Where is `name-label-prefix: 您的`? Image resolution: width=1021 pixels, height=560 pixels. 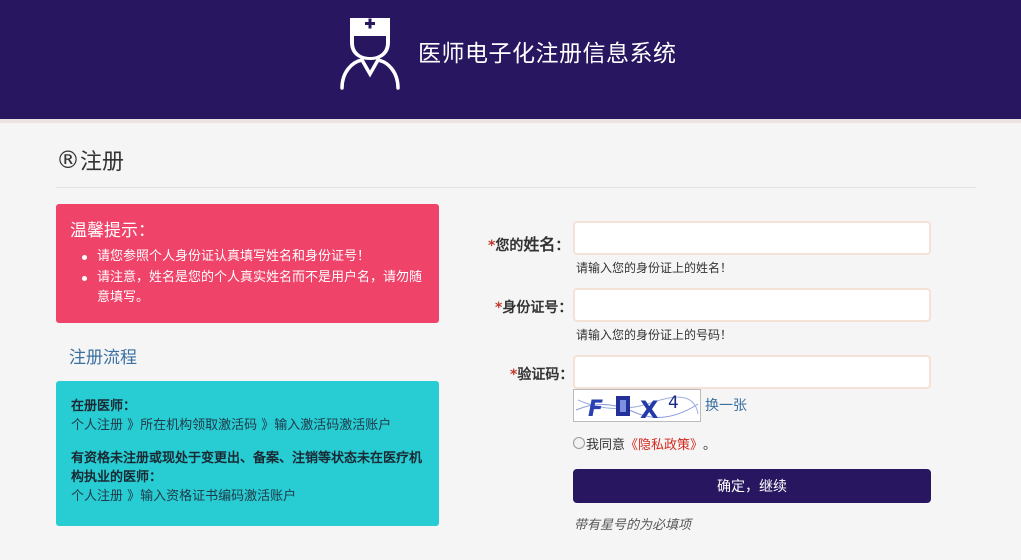 name-label-prefix: 您的 is located at coordinates (509, 246).